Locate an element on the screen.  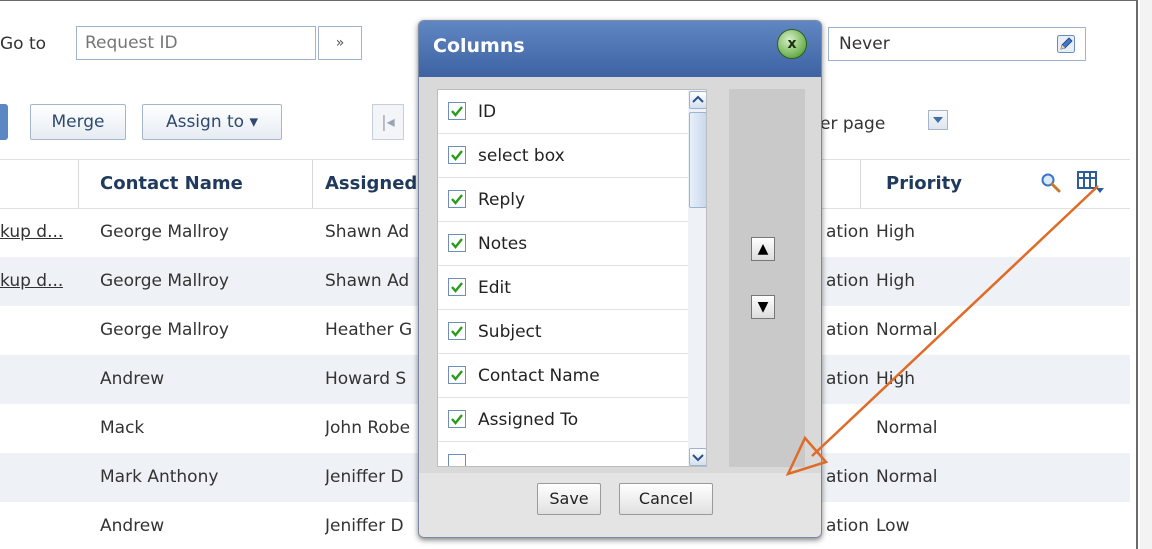
cell-assigned-to: Howard S is located at coordinates (366, 379).